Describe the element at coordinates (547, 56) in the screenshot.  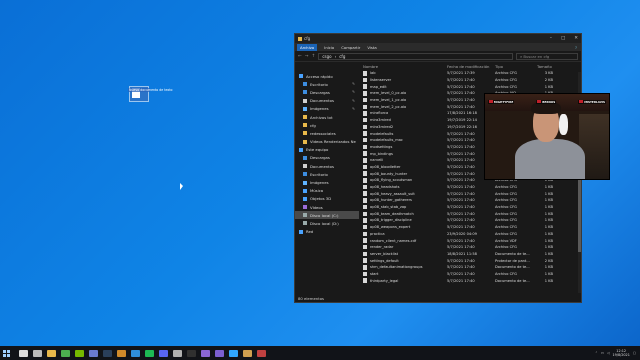
I see `search-input: ⌕ Buscar en cfg` at that location.